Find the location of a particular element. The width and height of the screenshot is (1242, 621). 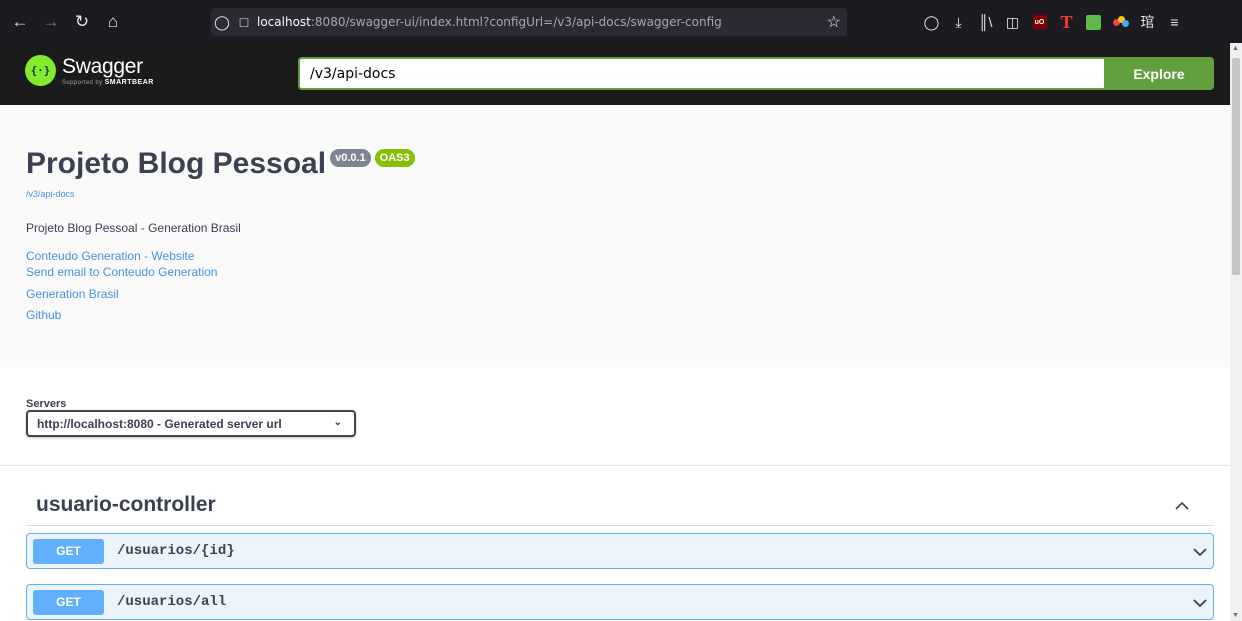

browser-tools: ◯ ⤓ ║\ ◫ uO T 琯 ≡ is located at coordinates (1053, 22).